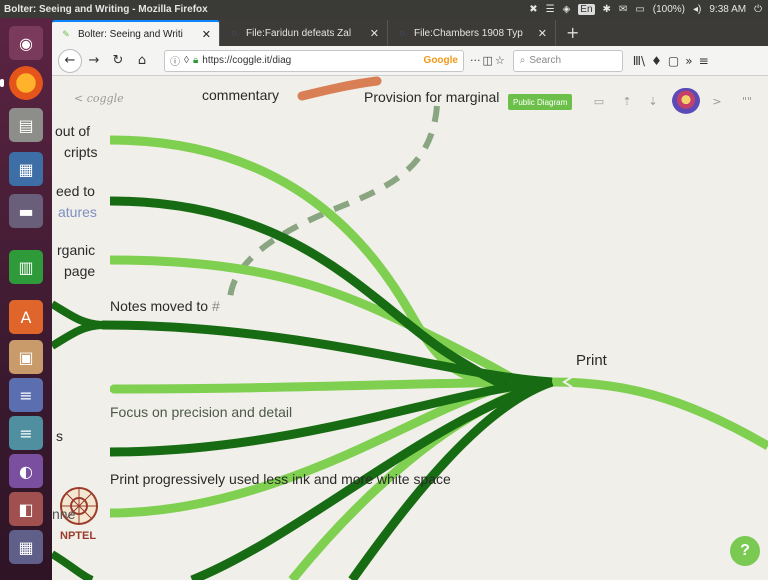  Describe the element at coordinates (607, 9) in the screenshot. I see `bluetooth-icon: ✱` at that location.